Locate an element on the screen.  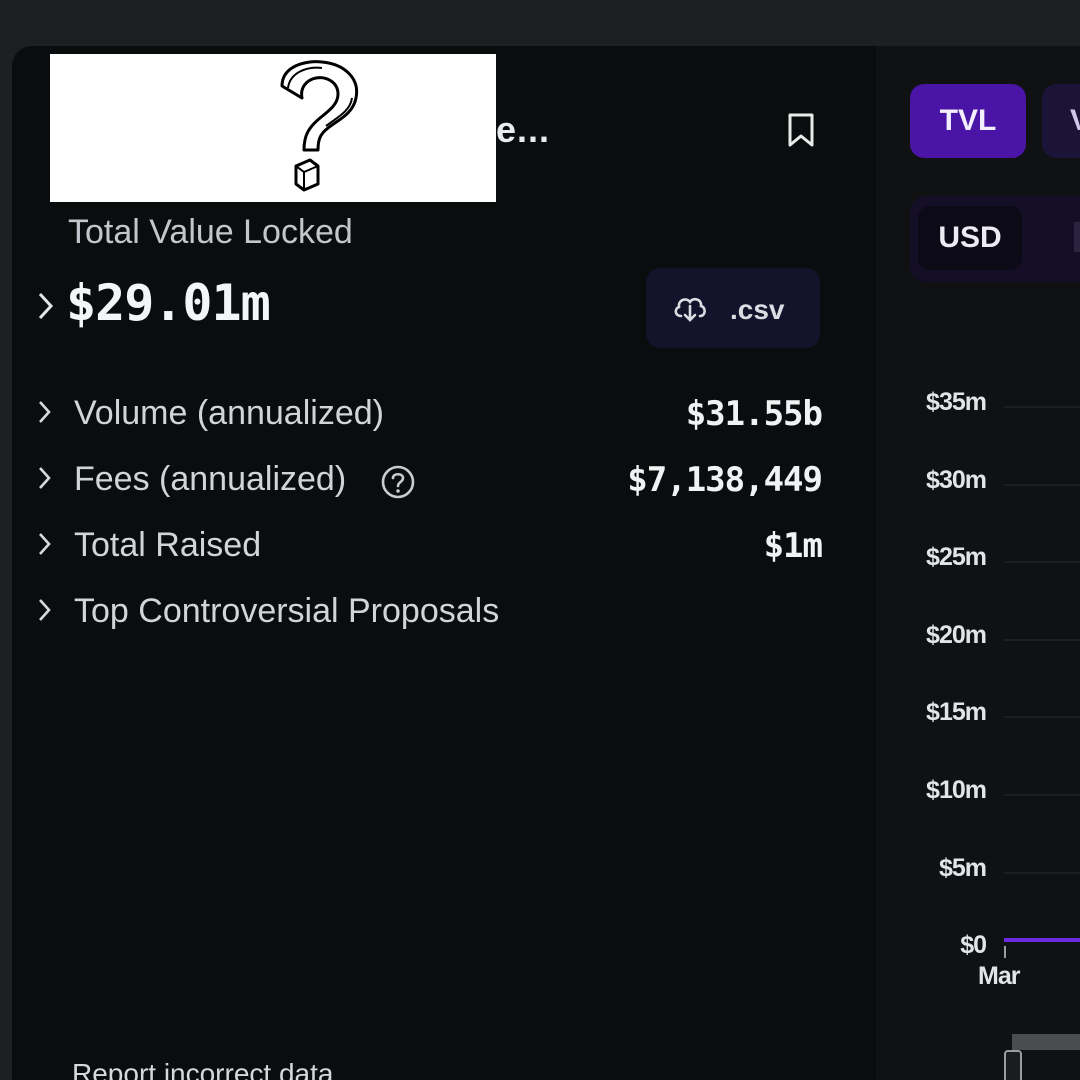
help-circle-icon is located at coordinates (398, 484).